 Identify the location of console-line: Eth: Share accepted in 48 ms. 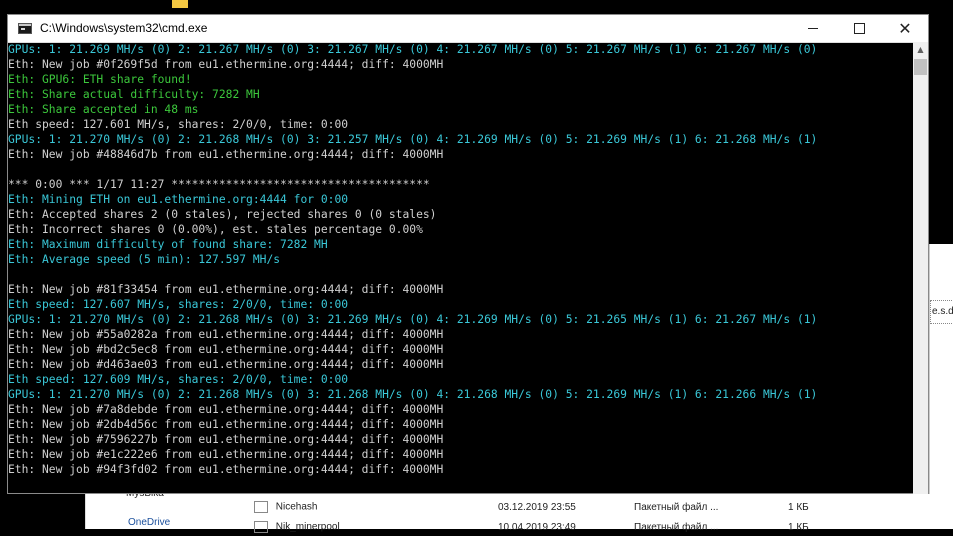
(103, 109).